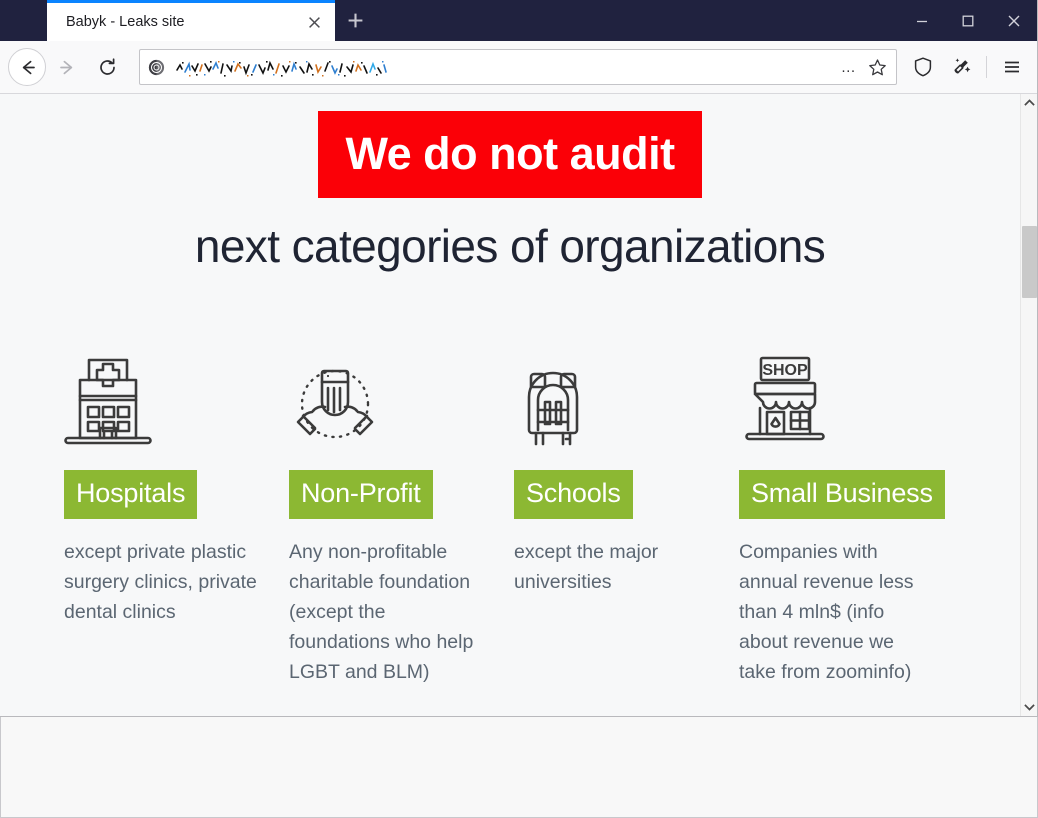 The image size is (1038, 818). Describe the element at coordinates (626, 397) in the screenshot. I see `backpack-icon` at that location.